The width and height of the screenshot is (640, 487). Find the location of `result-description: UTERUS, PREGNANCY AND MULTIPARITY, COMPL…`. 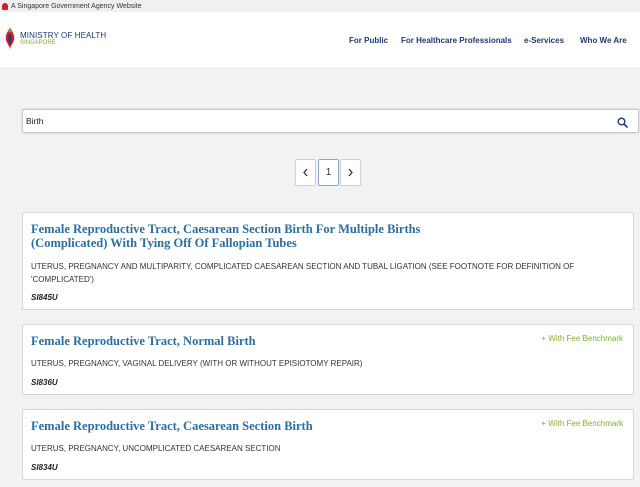

result-description: UTERUS, PREGNANCY AND MULTIPARITY, COMPL… is located at coordinates (303, 273).